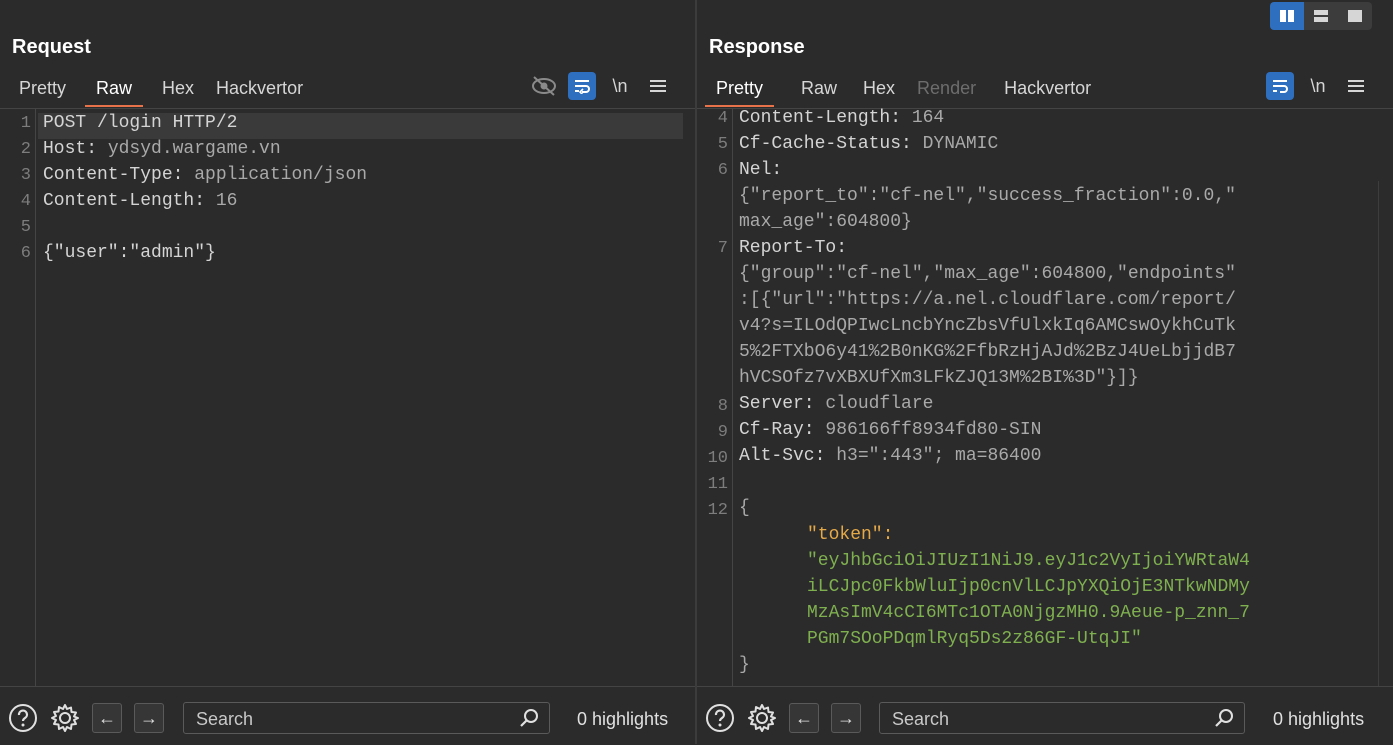 Image resolution: width=1393 pixels, height=745 pixels. Describe the element at coordinates (140, 123) in the screenshot. I see `request-line-1: POST /login HTTP/2` at that location.